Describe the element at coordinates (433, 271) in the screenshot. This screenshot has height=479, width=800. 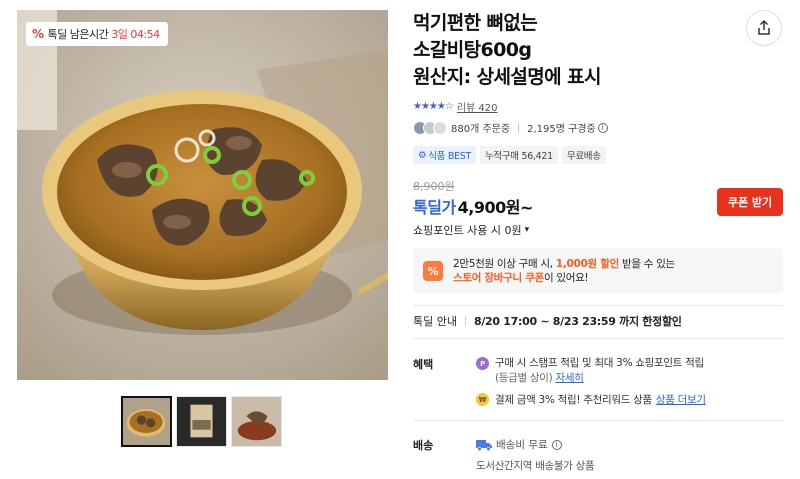
I see `coupon-percent-icon: %` at that location.